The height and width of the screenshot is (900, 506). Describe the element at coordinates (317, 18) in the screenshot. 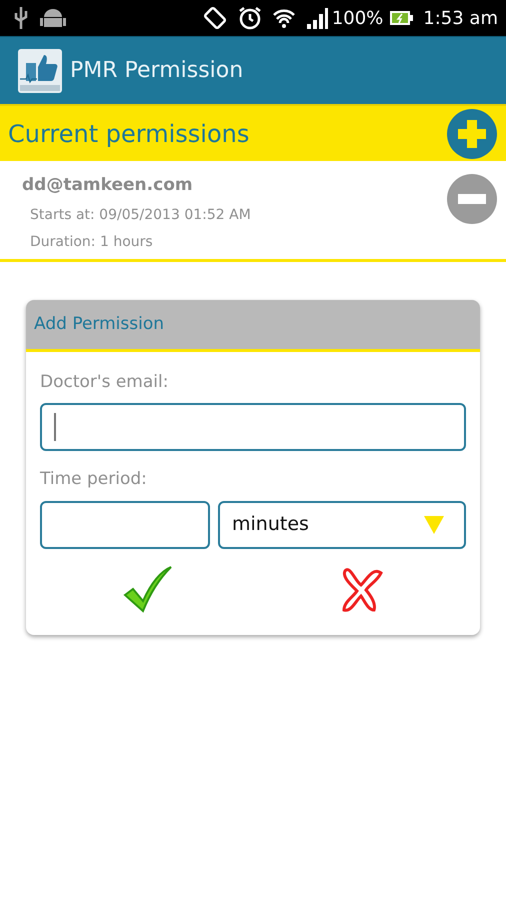

I see `signal-icon` at that location.